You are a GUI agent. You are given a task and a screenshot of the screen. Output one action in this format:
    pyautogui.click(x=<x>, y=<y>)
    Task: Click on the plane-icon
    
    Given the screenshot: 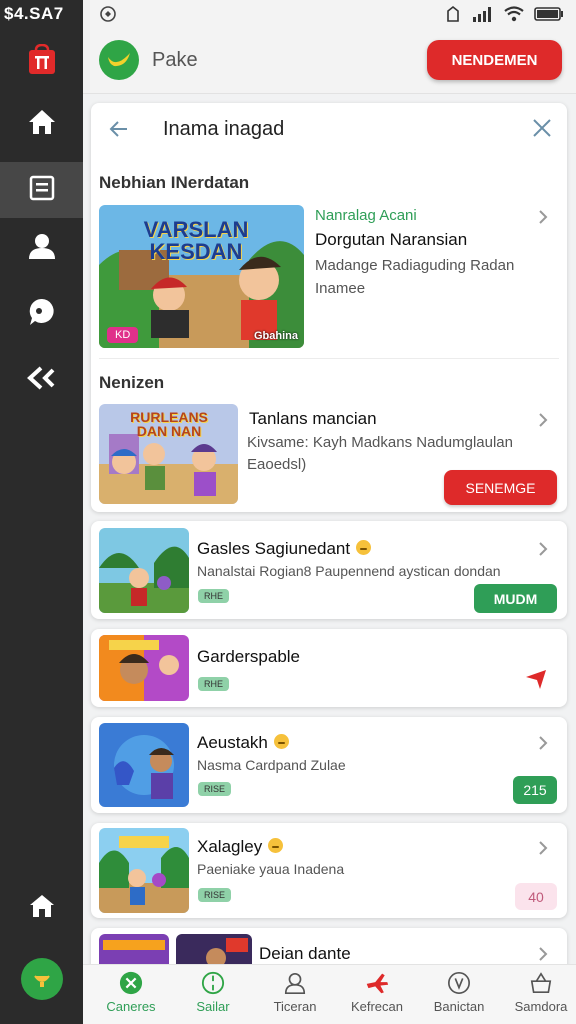 What is the action you would take?
    pyautogui.click(x=377, y=983)
    